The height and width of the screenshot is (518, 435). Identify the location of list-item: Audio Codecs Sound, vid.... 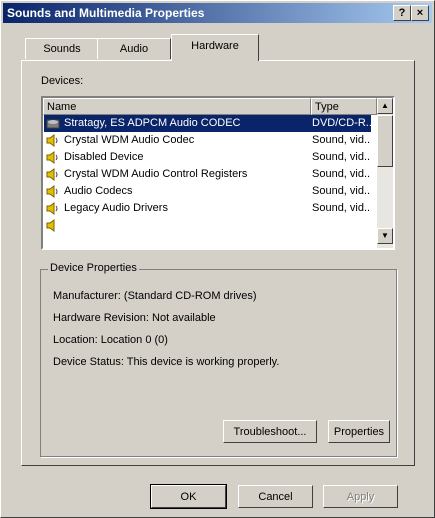
(207, 191).